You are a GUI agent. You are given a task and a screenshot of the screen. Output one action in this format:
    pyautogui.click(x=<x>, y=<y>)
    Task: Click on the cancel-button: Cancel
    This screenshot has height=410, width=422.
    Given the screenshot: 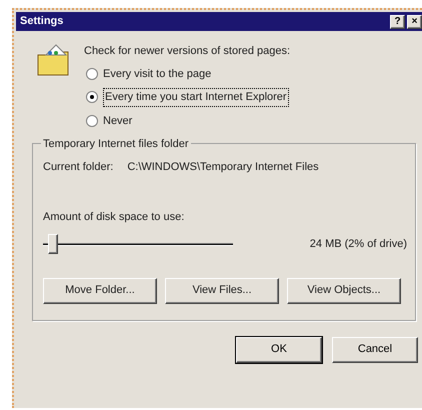 What is the action you would take?
    pyautogui.click(x=375, y=349)
    